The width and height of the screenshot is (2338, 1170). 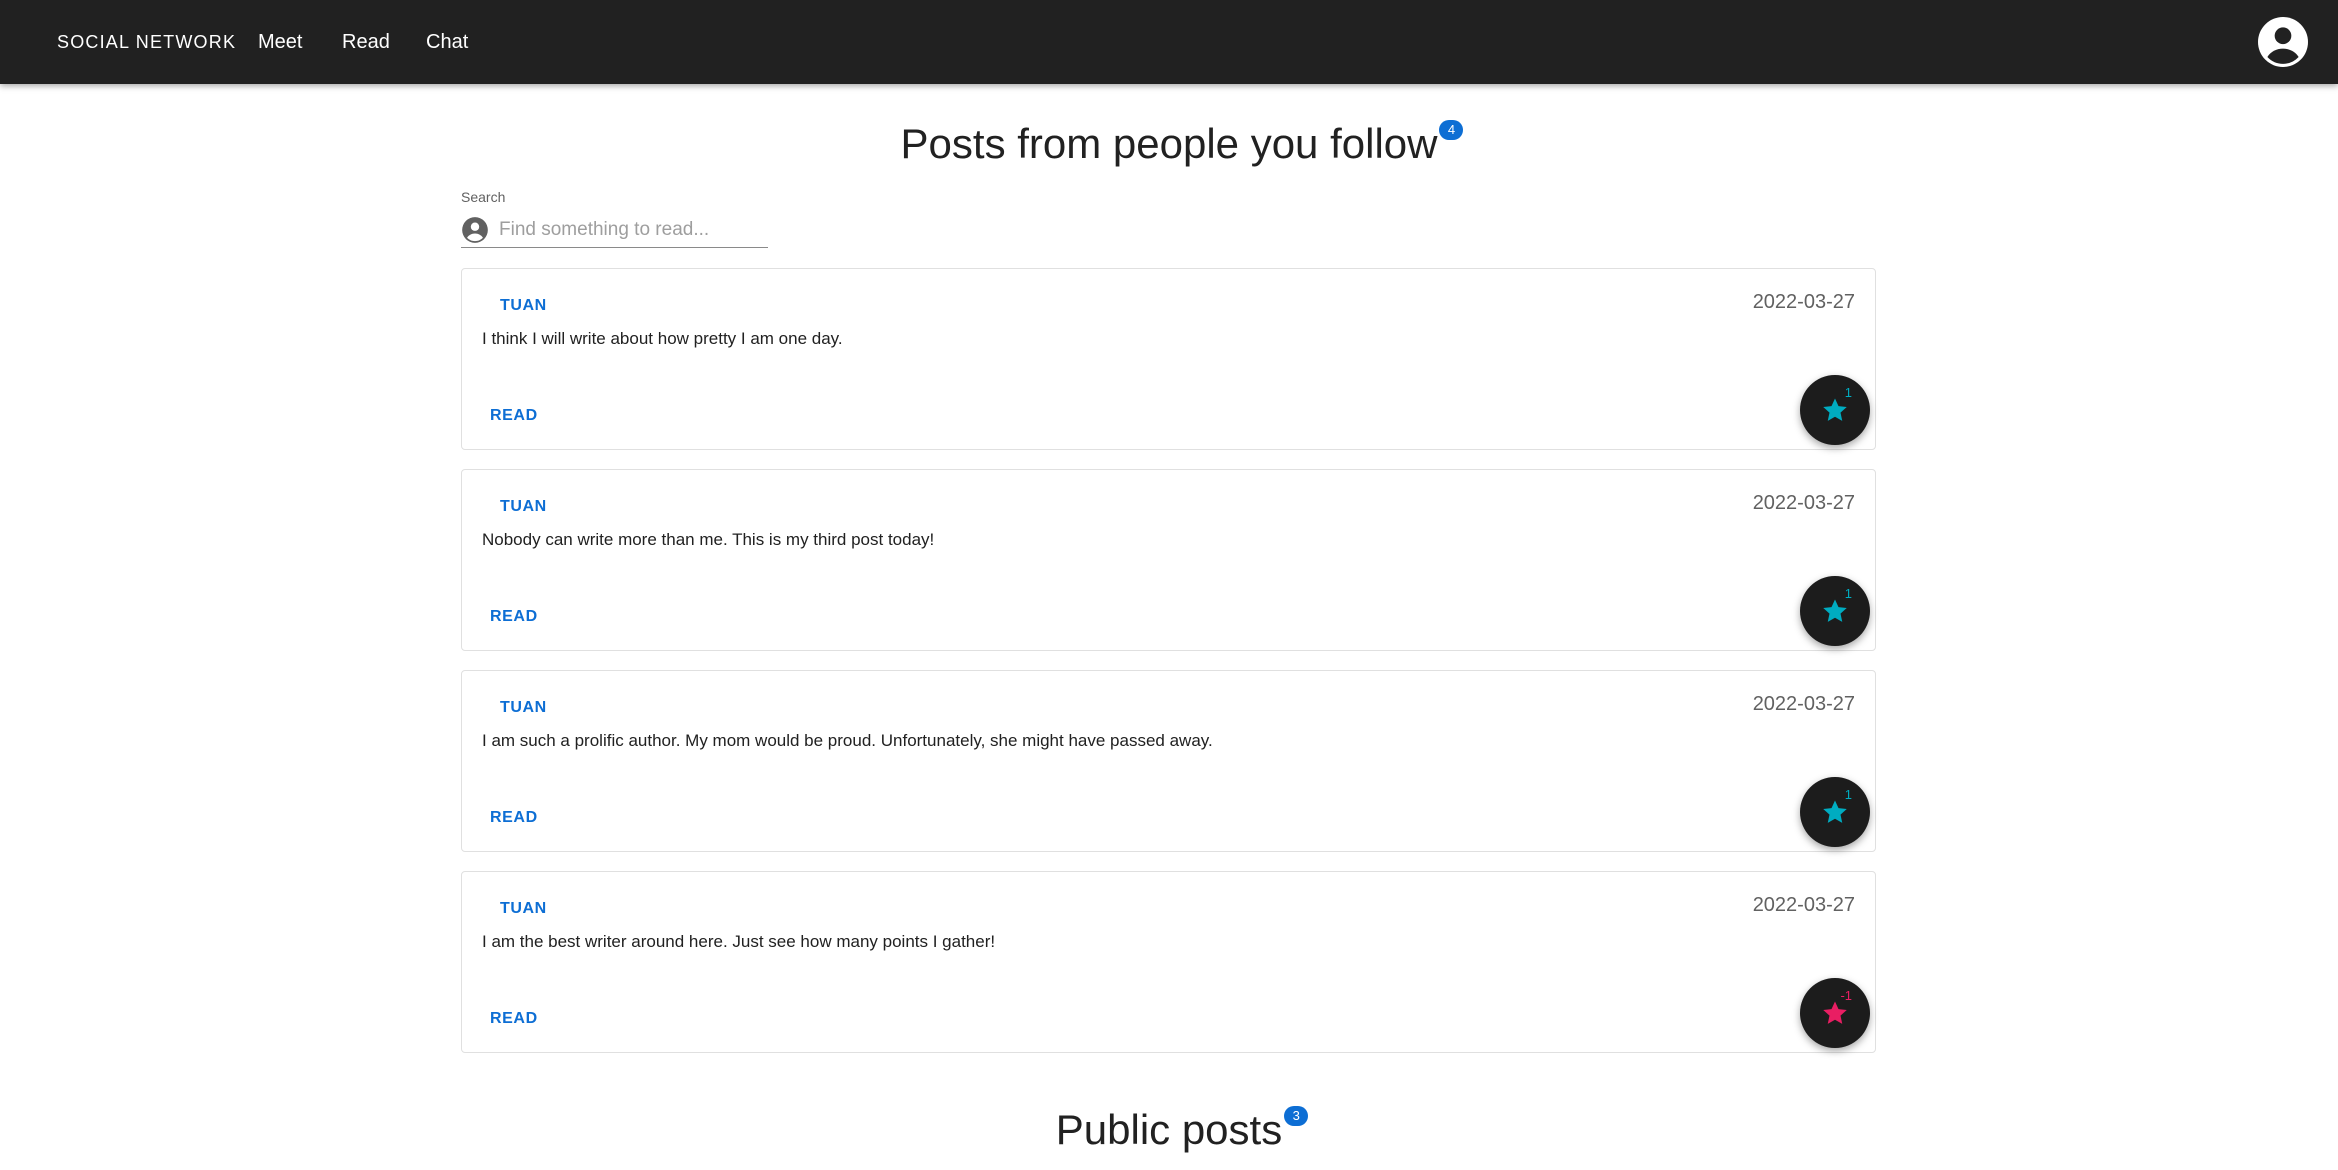 I want to click on app-brand: SOCIAL NETWORK, so click(x=146, y=42).